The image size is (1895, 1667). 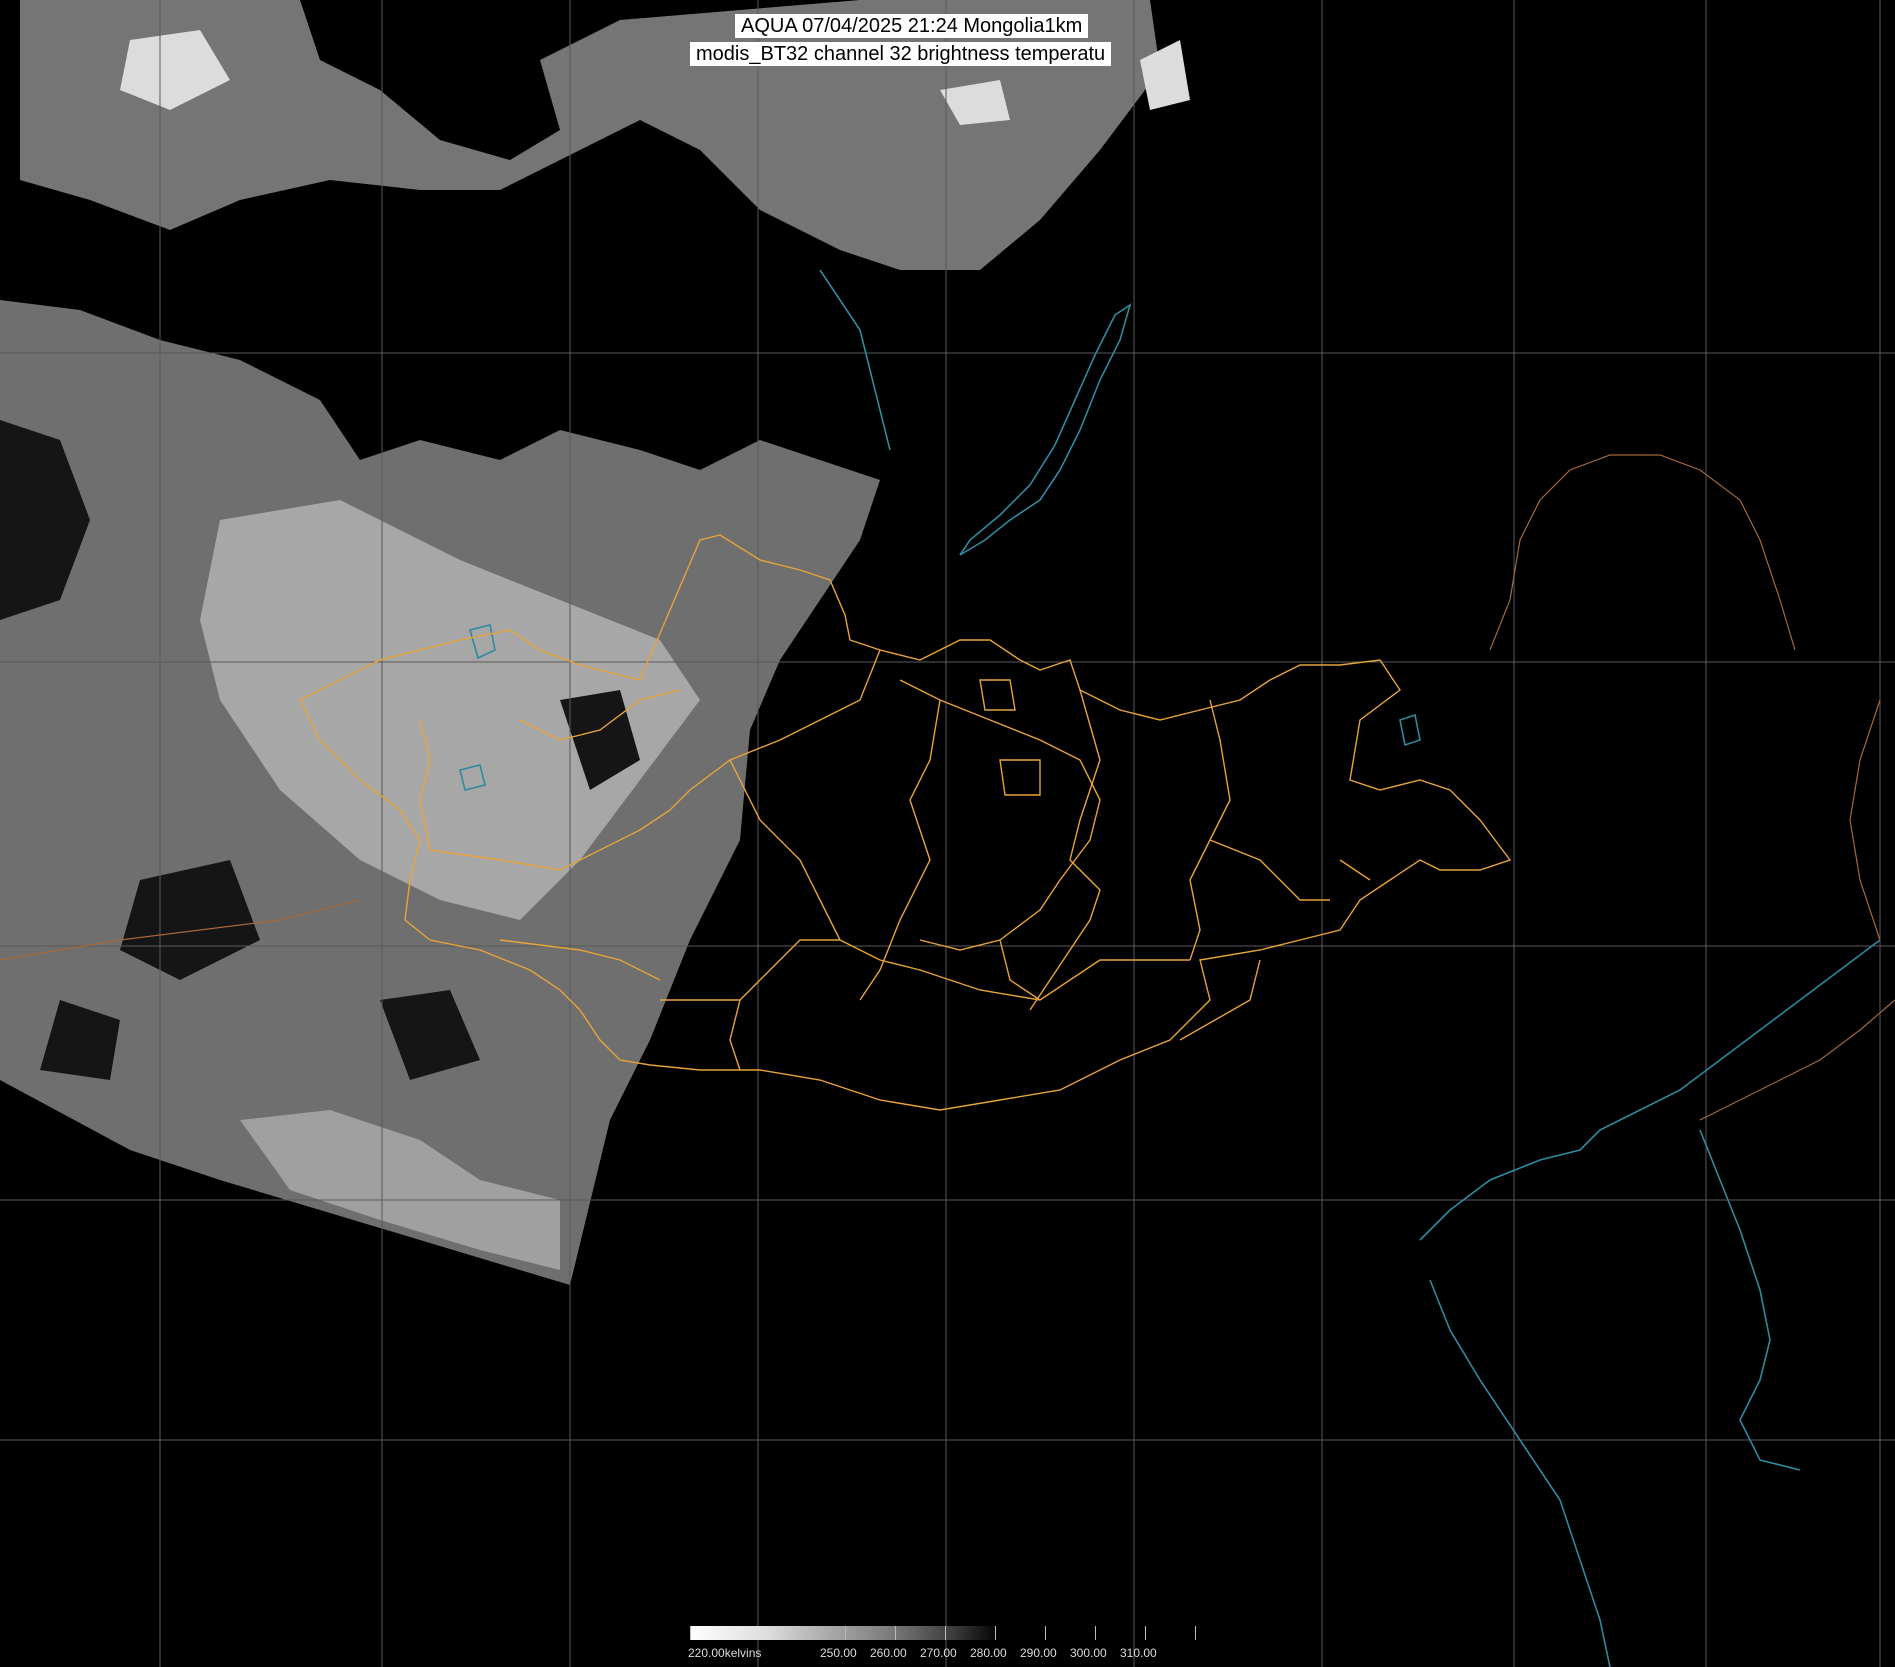 I want to click on colorbar-tick-label: 270.00, so click(x=938, y=1653).